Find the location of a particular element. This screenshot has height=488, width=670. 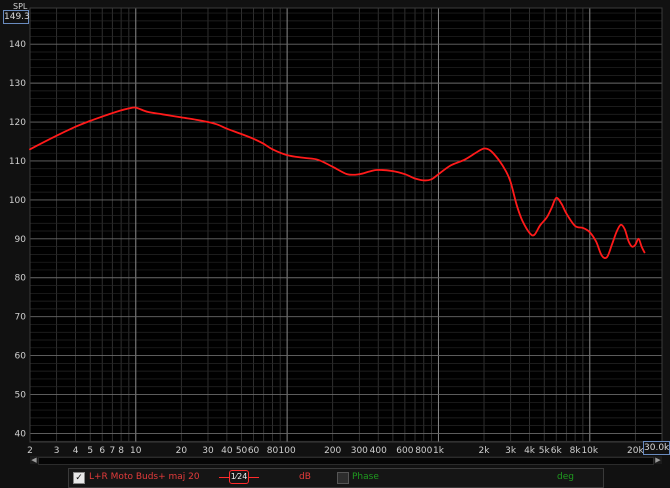

y-tick-label: 140 is located at coordinates (17, 45).